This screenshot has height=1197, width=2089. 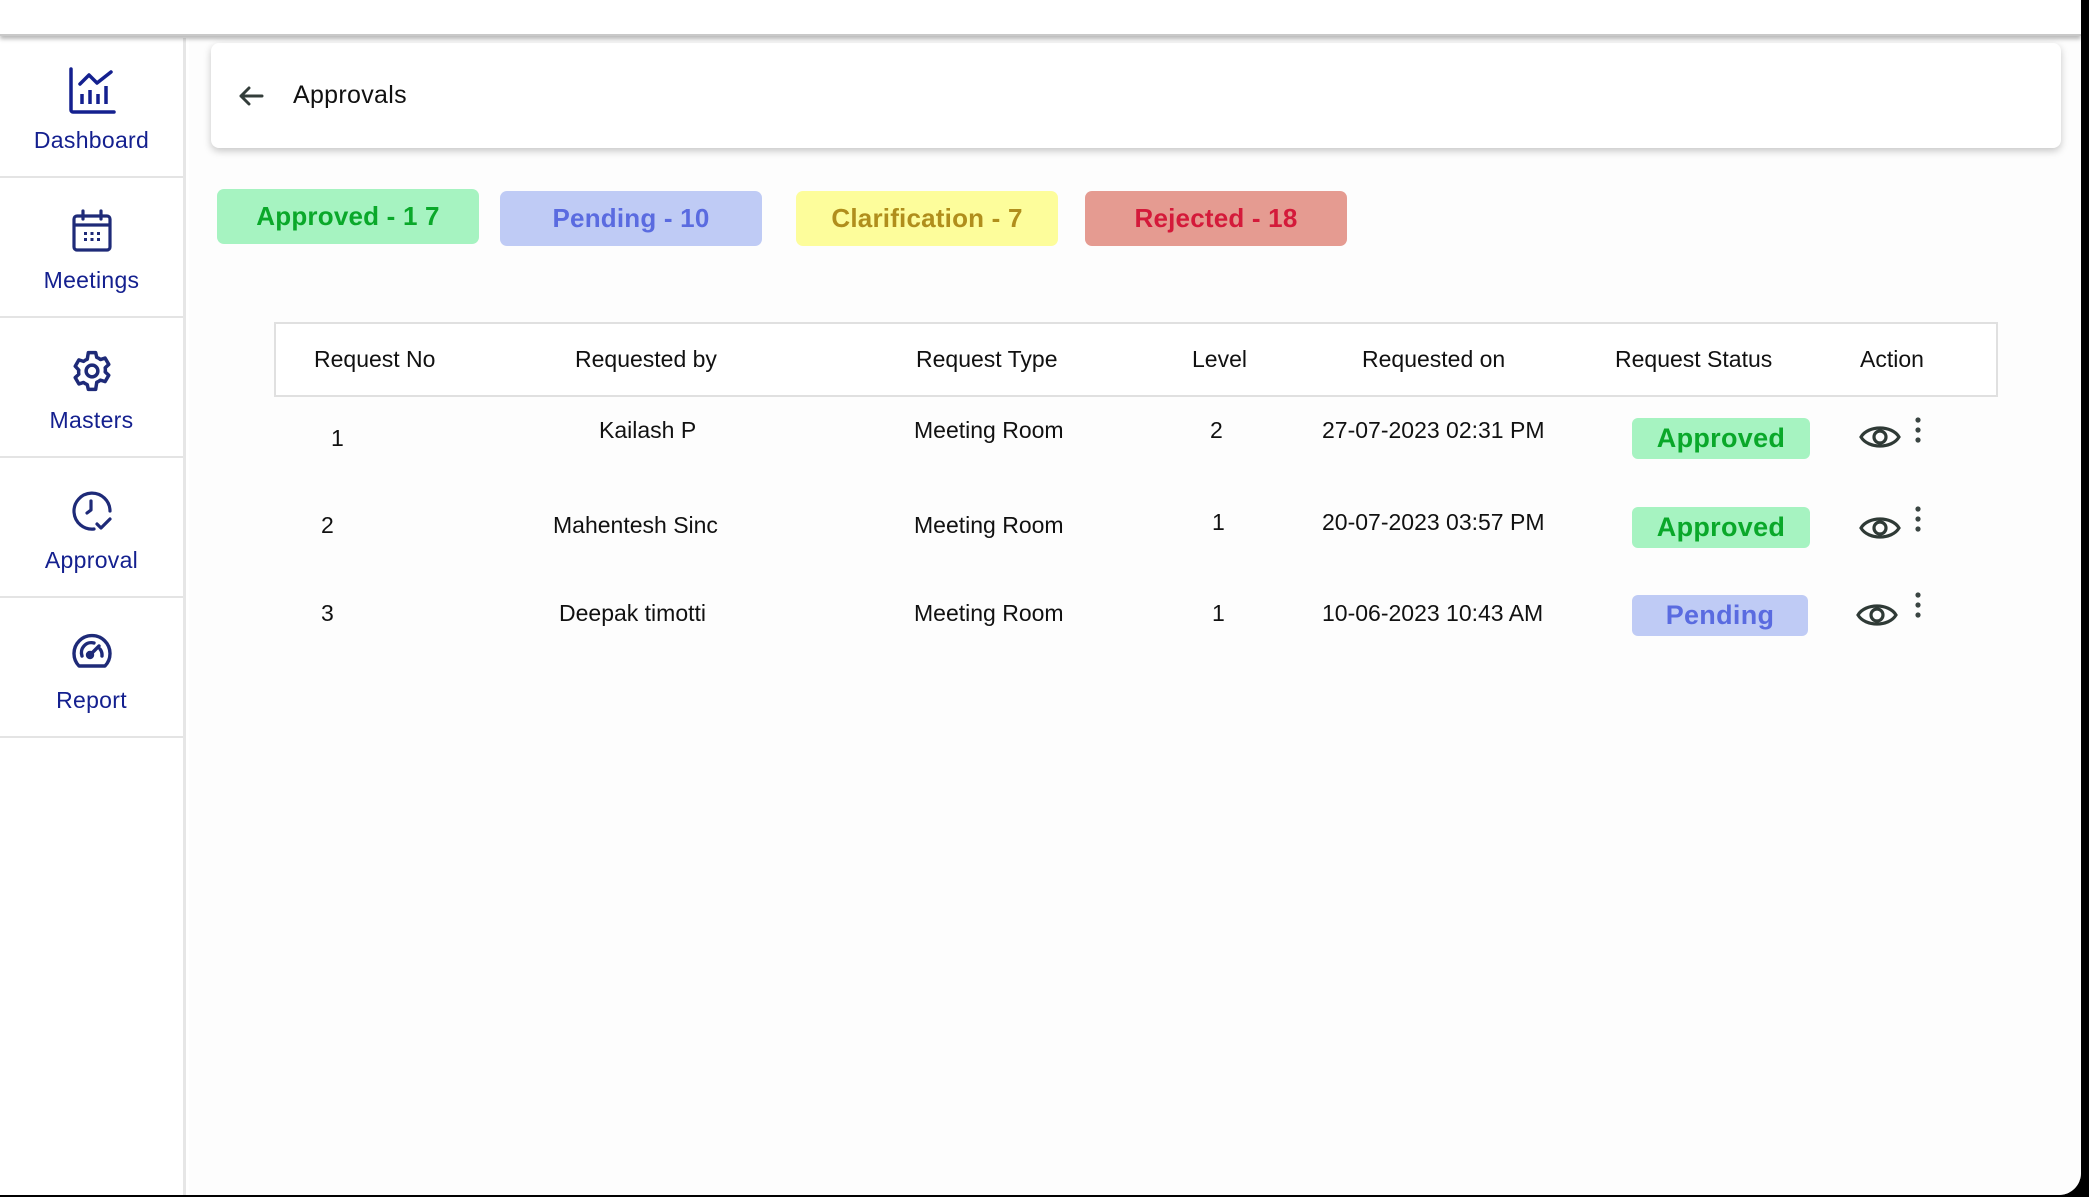 I want to click on cell-level: 2, so click(x=1216, y=430).